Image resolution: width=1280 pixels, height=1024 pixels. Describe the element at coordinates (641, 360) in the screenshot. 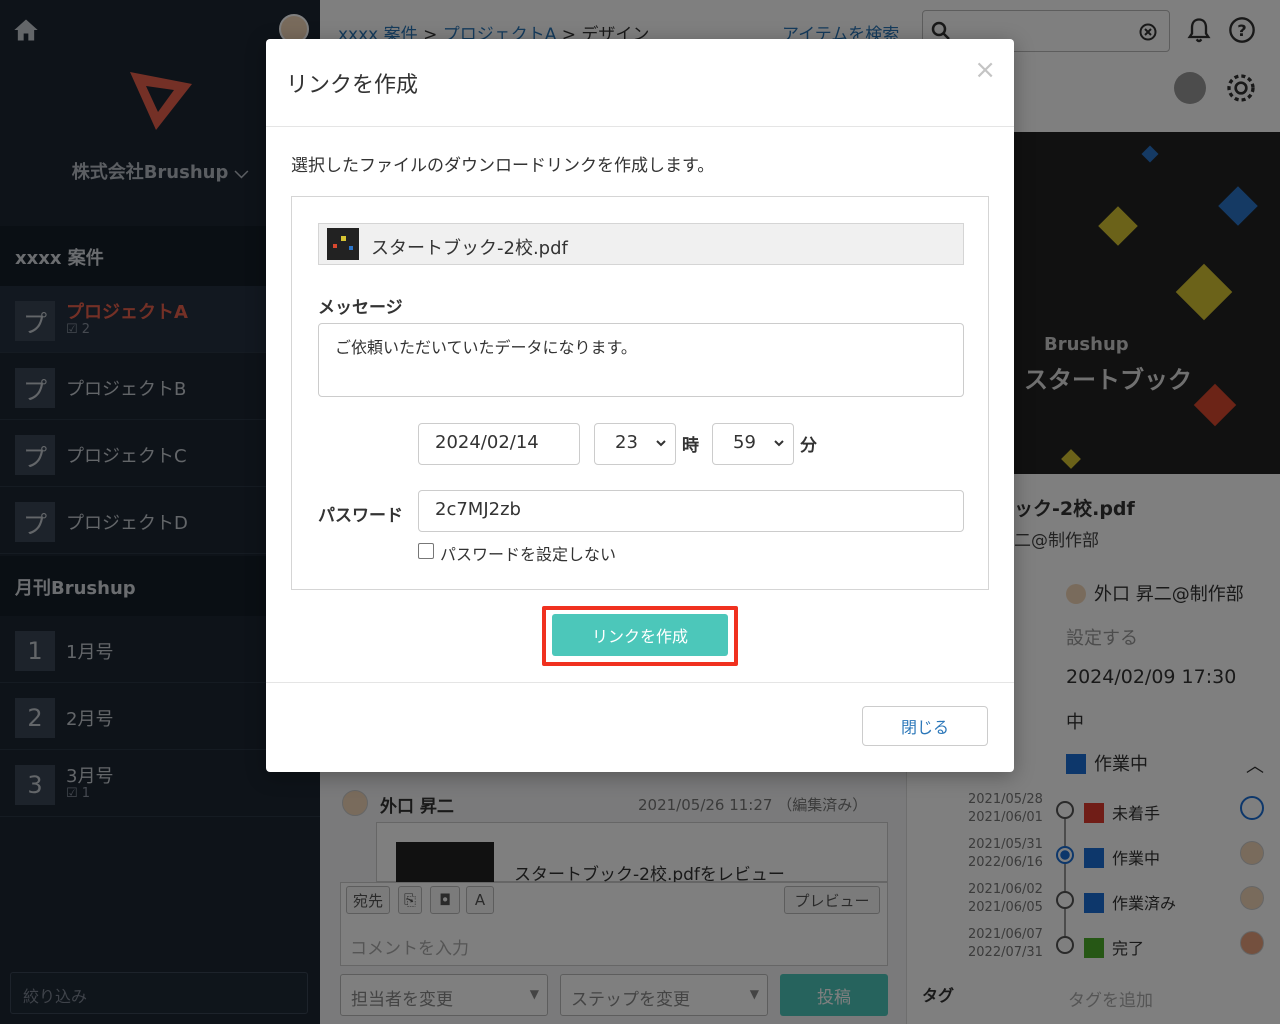

I see `message-textarea: ご依頼いただいていたデータになります。` at that location.